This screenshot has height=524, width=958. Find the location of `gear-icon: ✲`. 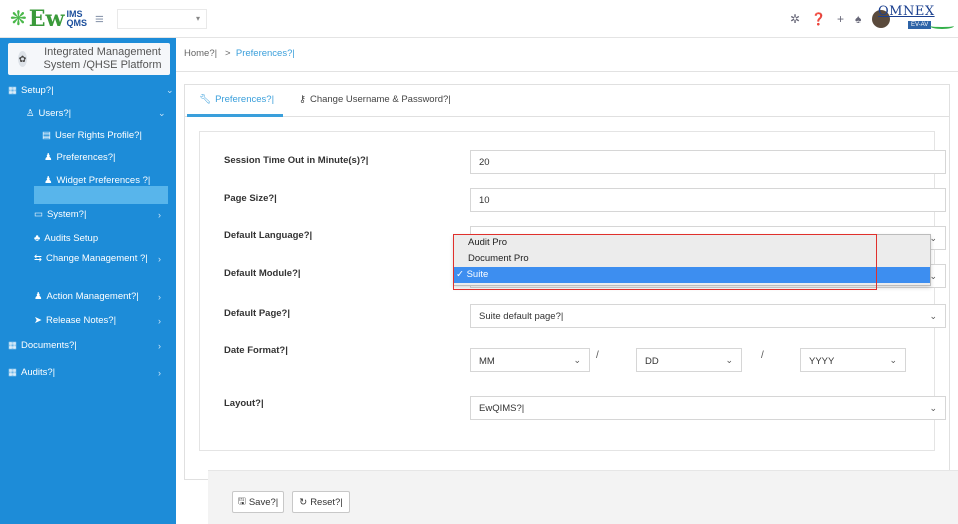

gear-icon: ✲ is located at coordinates (795, 19).